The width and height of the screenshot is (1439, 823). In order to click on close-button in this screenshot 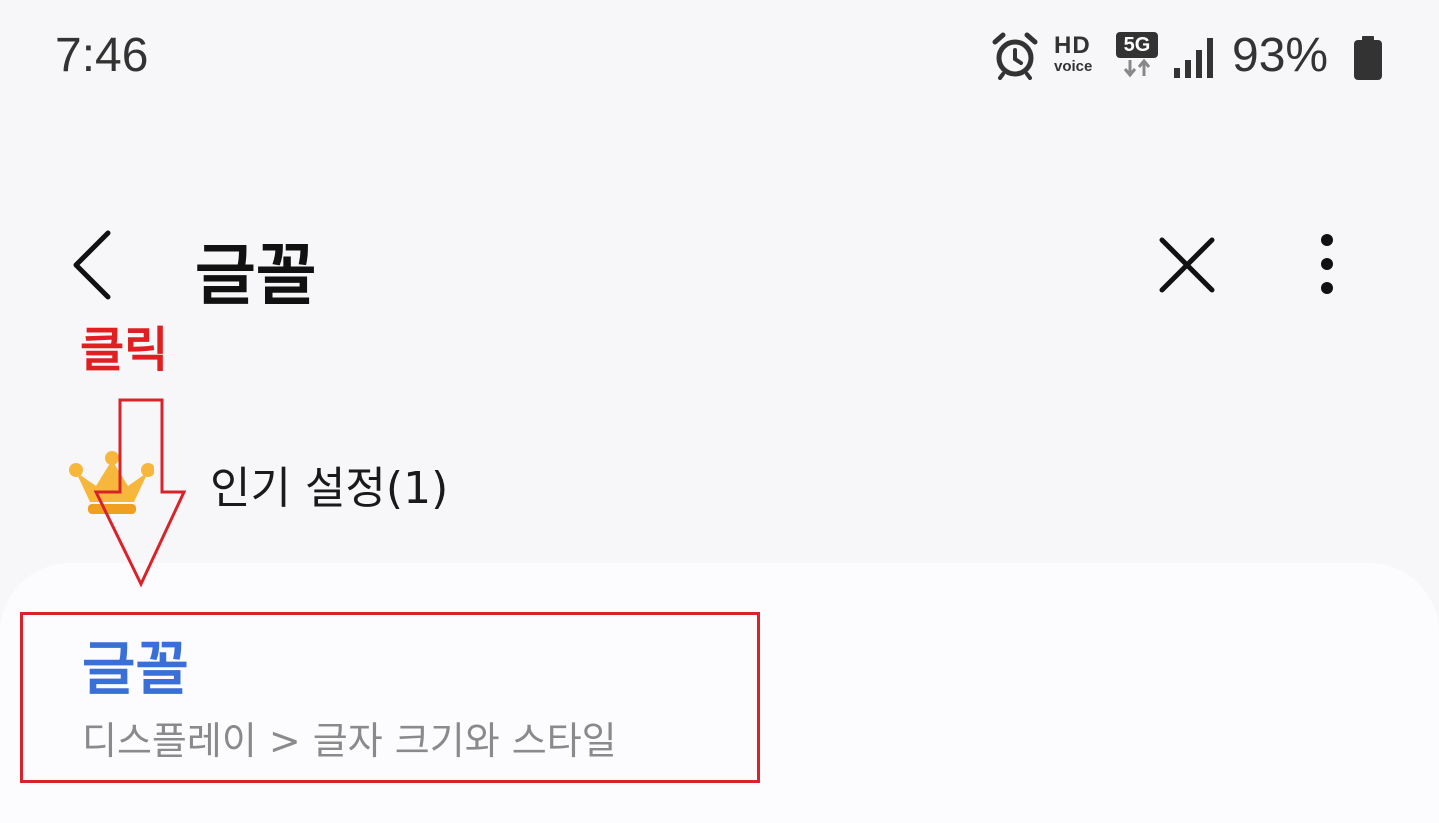, I will do `click(1187, 265)`.